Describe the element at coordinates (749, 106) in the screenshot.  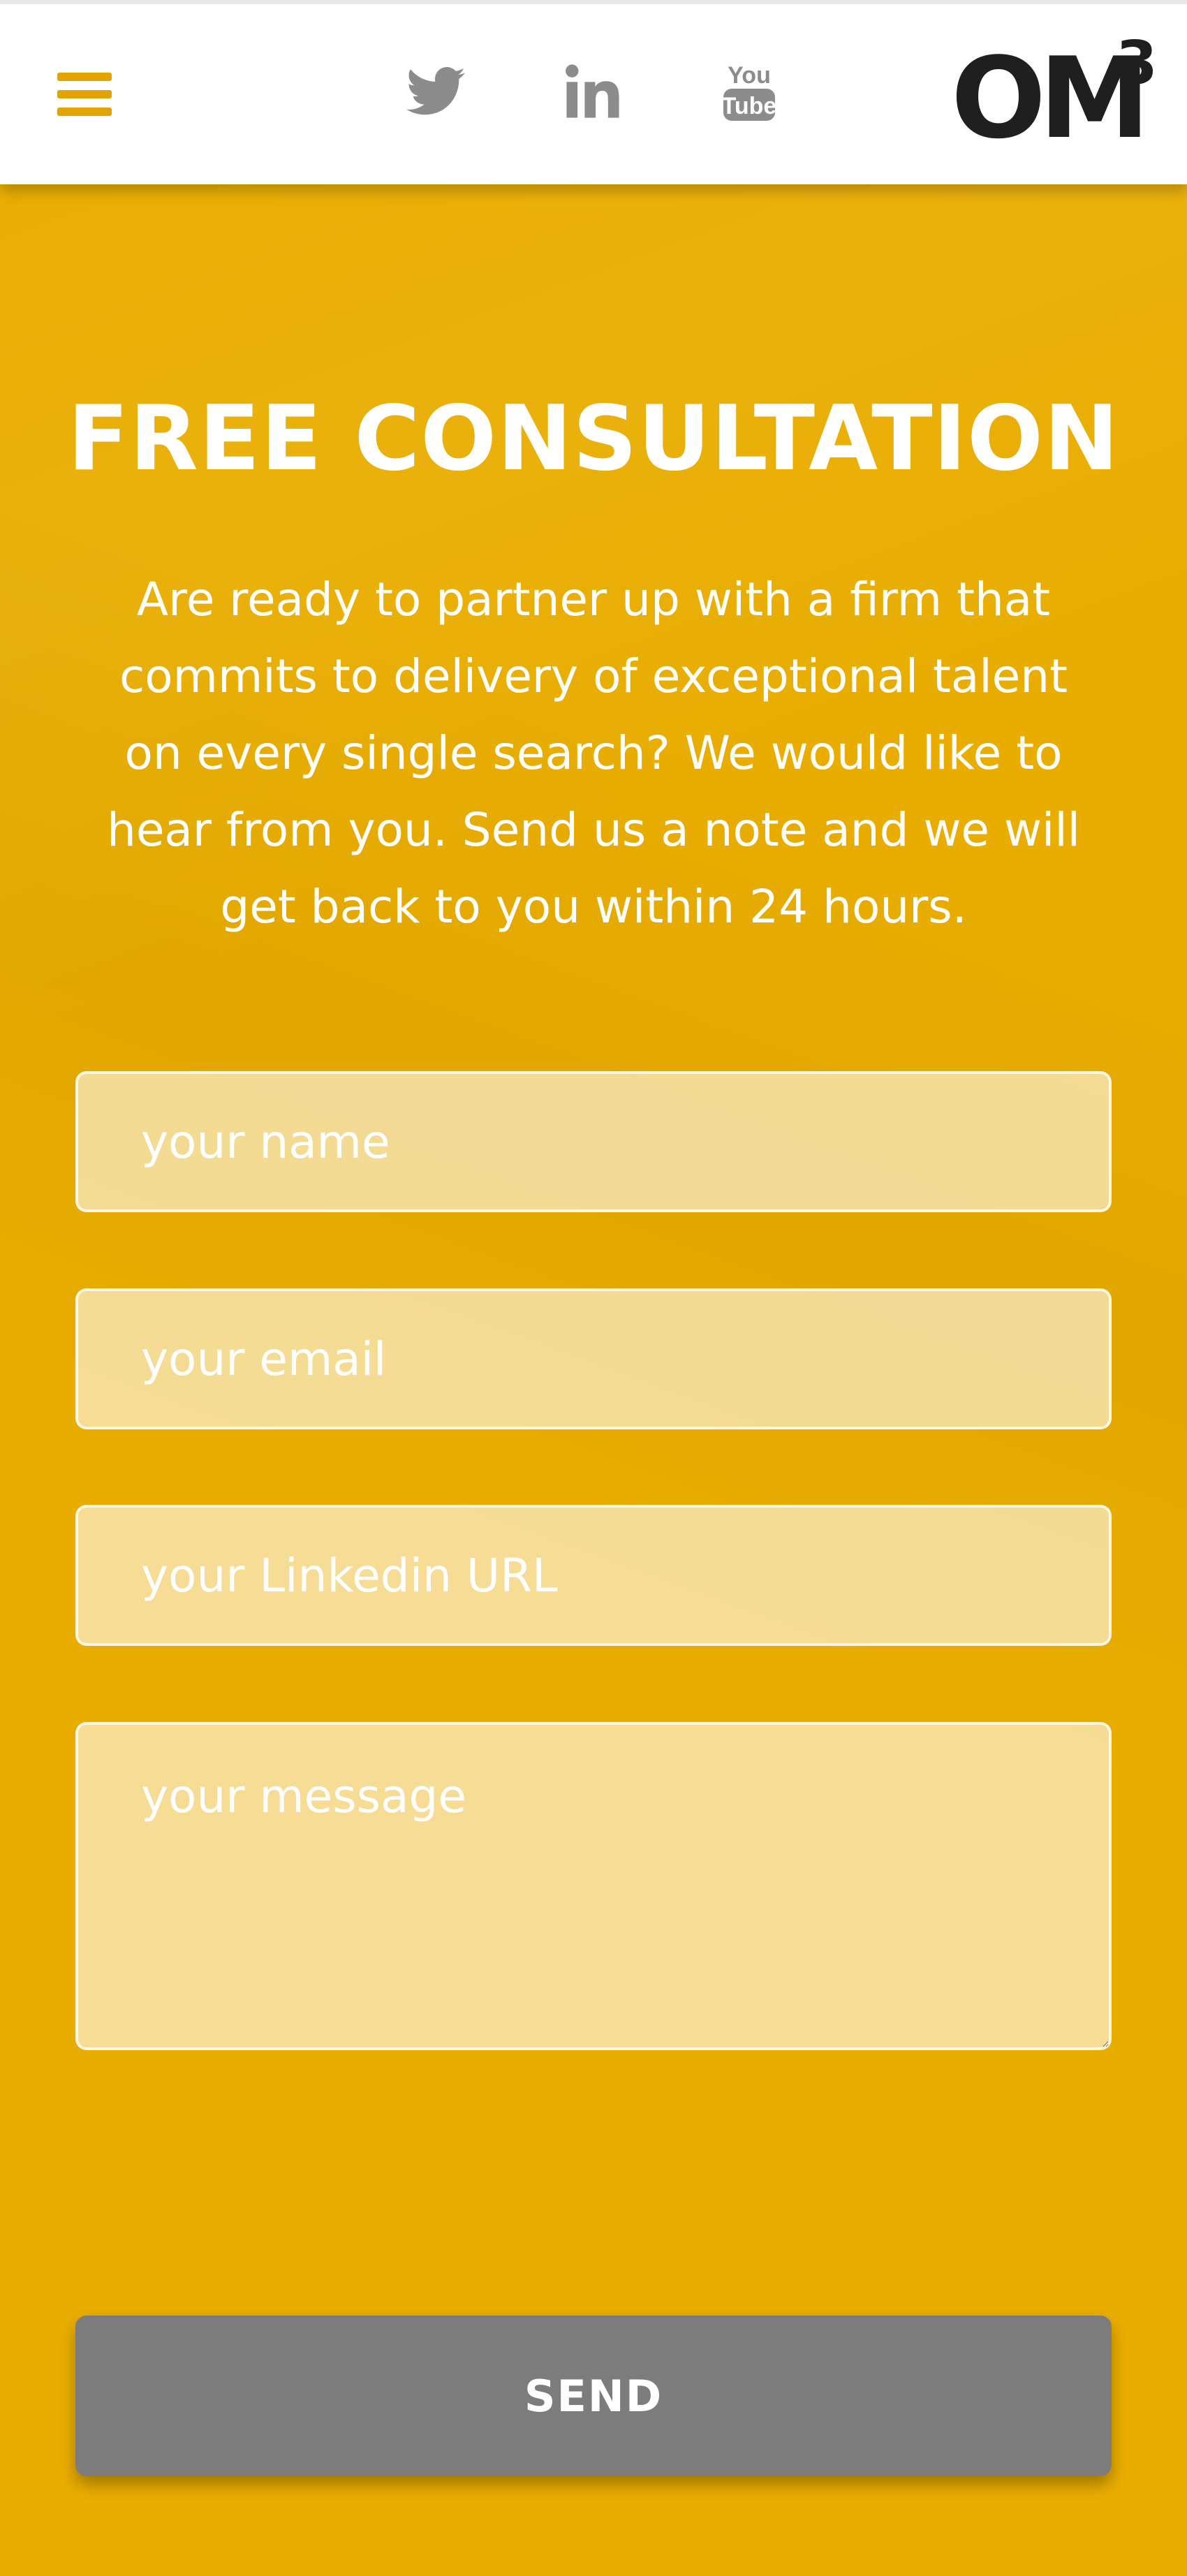
I see `youtube-tube-text: Tube` at that location.